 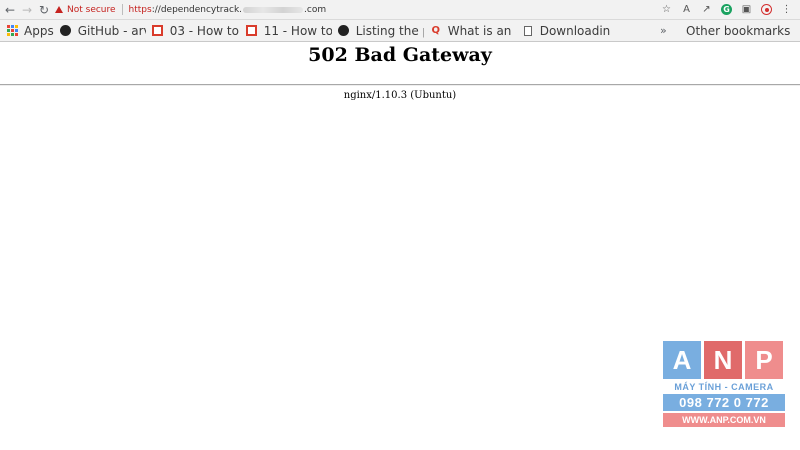 I want to click on watermark-letter-n: N, so click(x=723, y=360).